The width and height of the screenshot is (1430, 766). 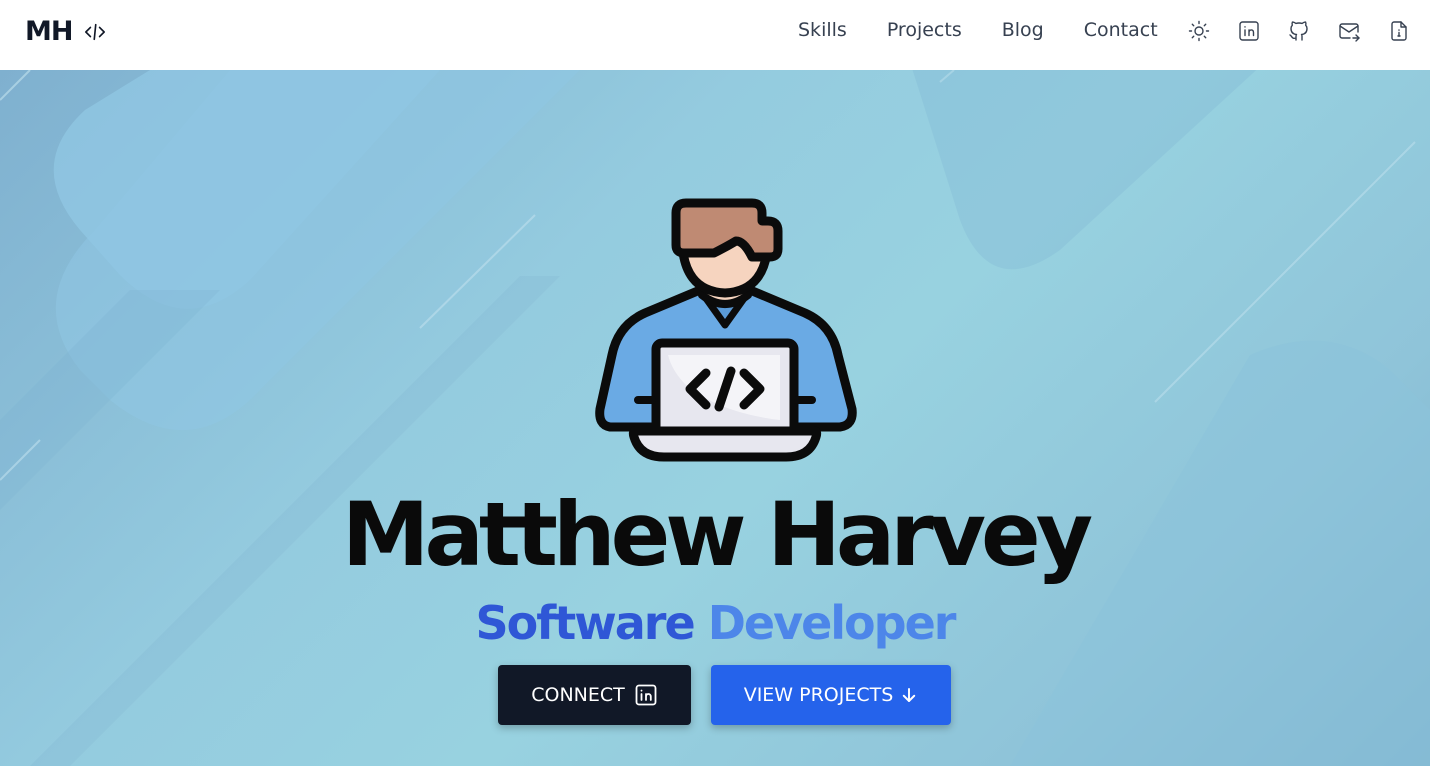 What do you see at coordinates (95, 32) in the screenshot?
I see `code-icon` at bounding box center [95, 32].